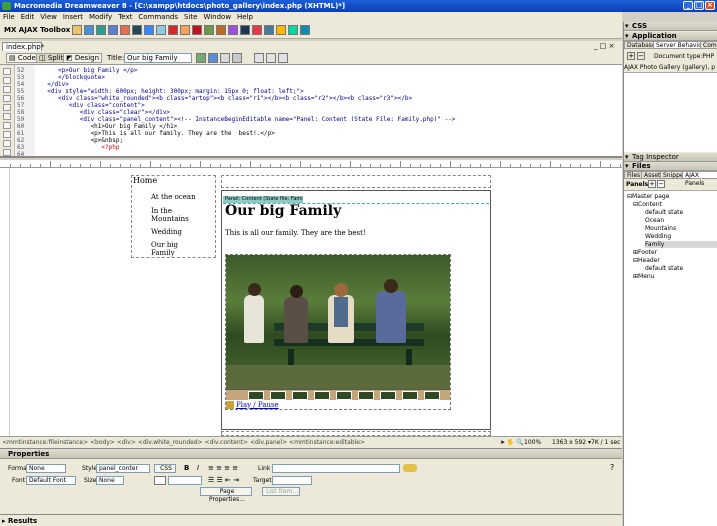 The height and width of the screenshot is (526, 717). Describe the element at coordinates (311, 454) in the screenshot. I see `properties-header: Properties` at that location.